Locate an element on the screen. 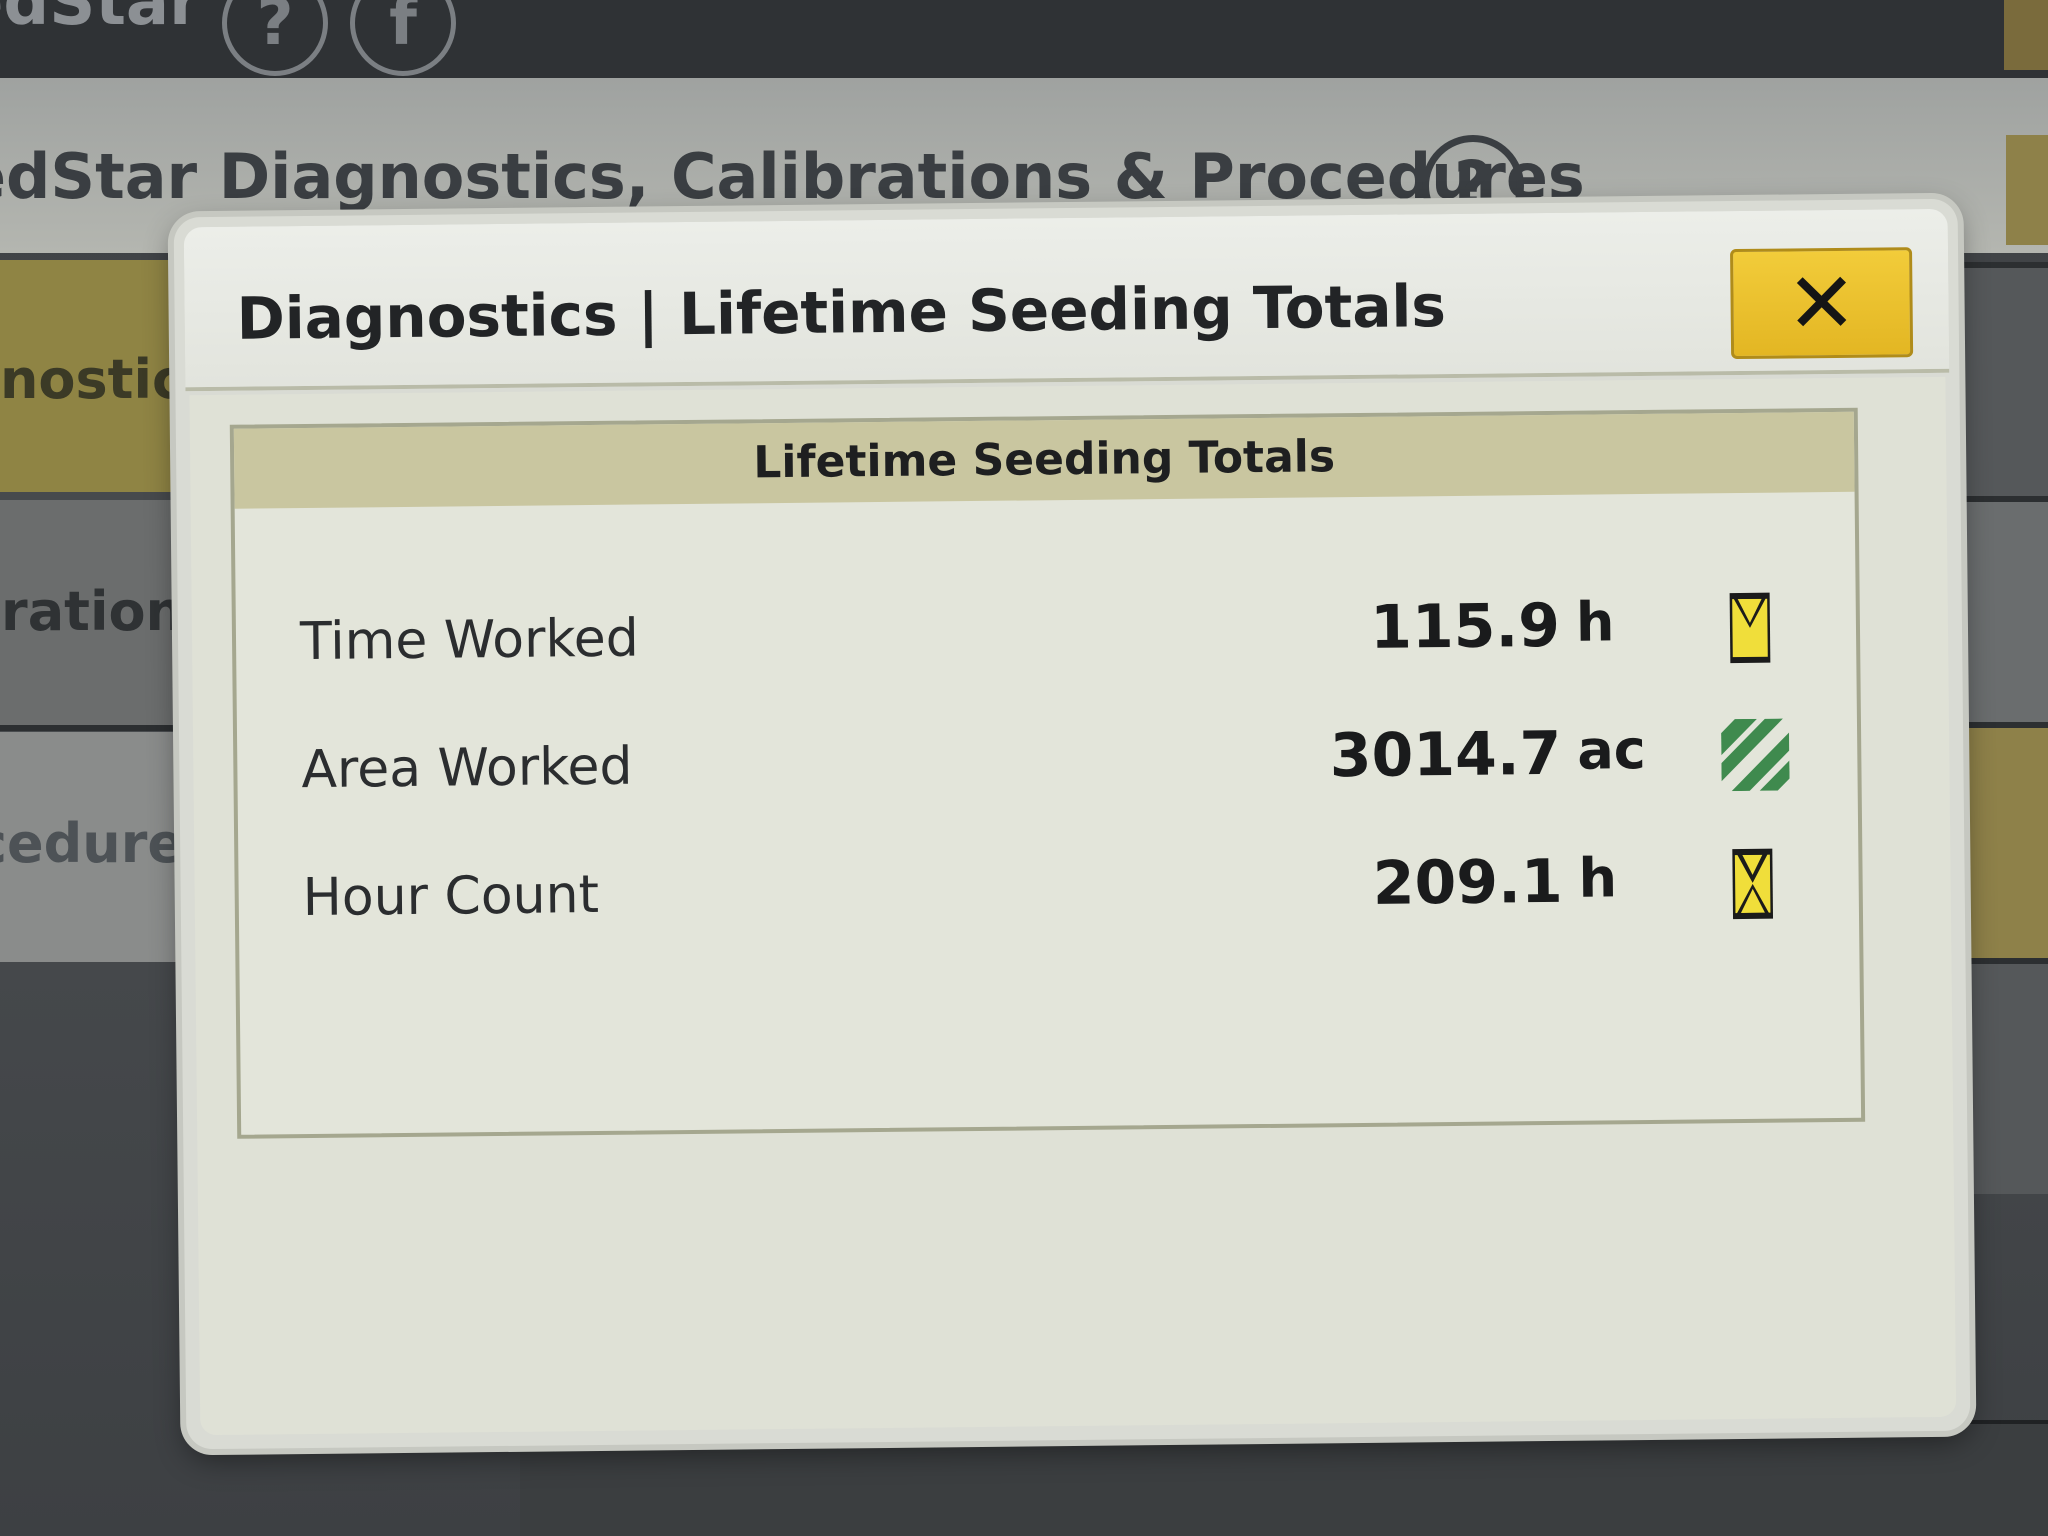 The image size is (2048, 1536). nav-item-procedures: cedure is located at coordinates (95, 847).